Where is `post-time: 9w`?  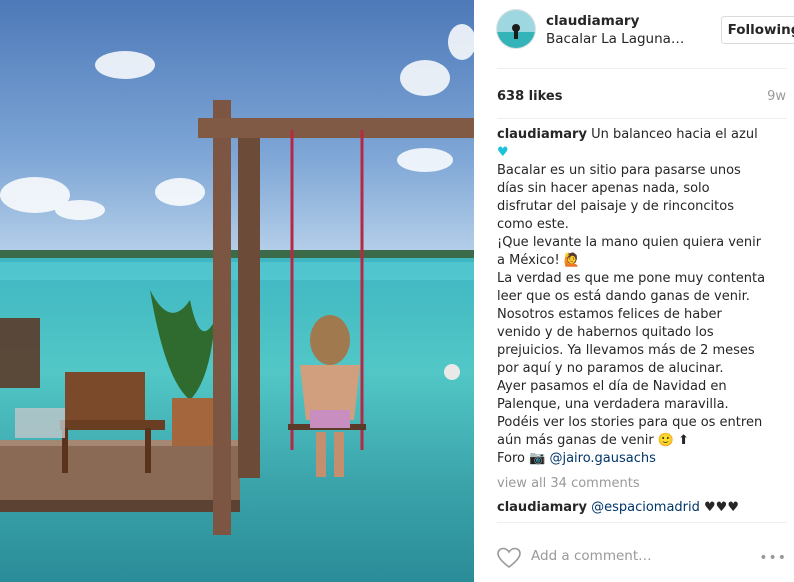
post-time: 9w is located at coordinates (776, 96).